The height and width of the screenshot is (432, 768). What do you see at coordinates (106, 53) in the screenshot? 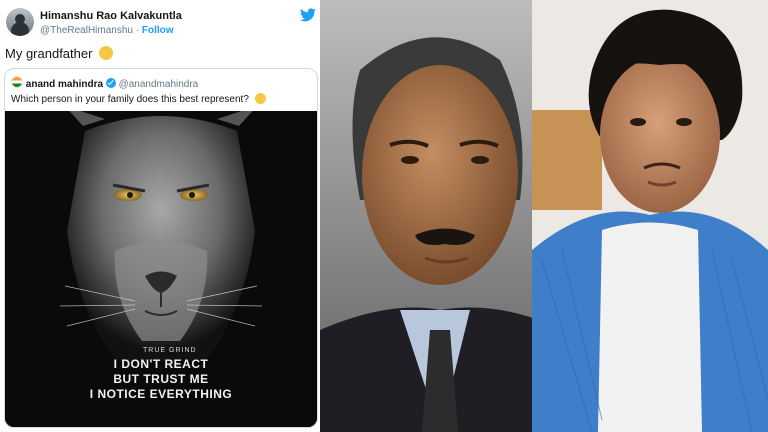
I see `grinning-sweat-emoji-icon` at bounding box center [106, 53].